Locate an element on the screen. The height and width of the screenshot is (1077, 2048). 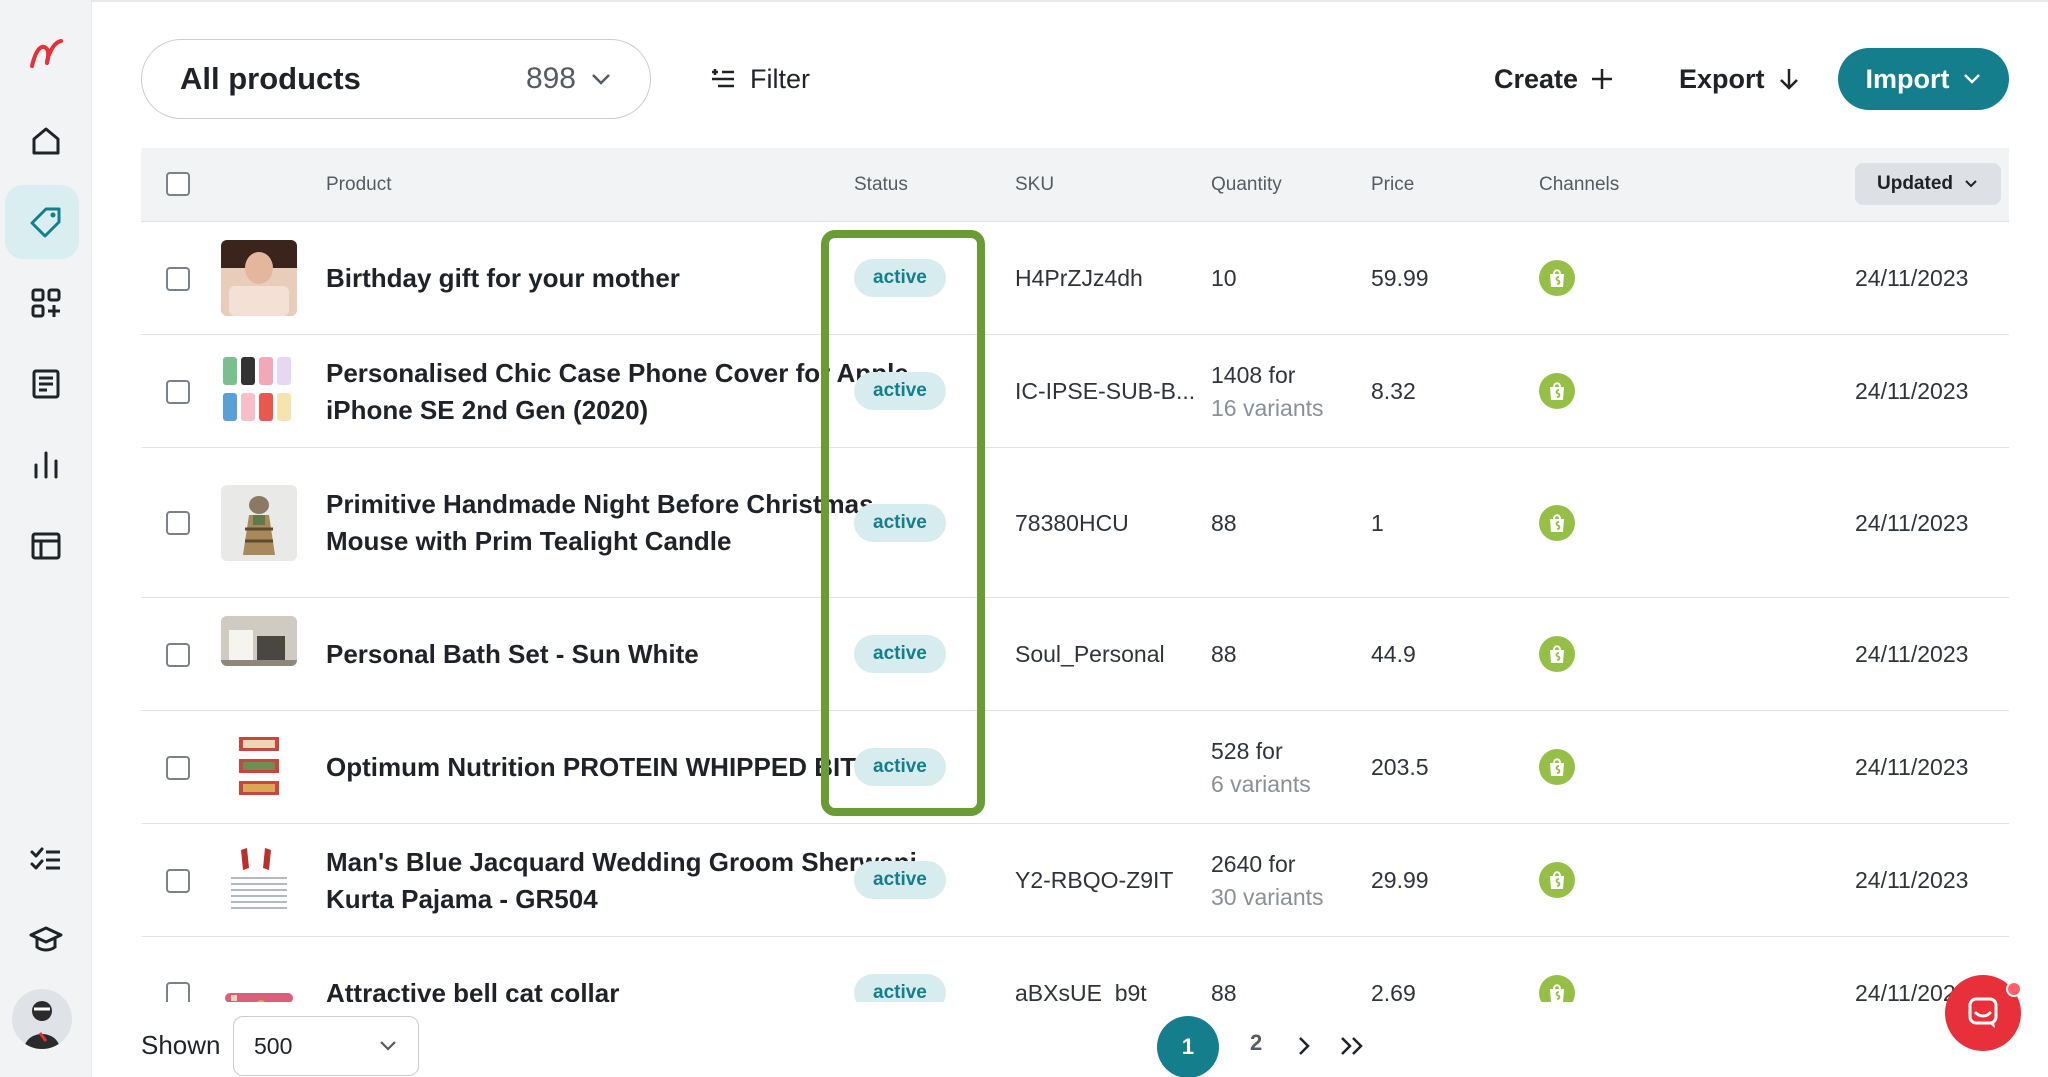
sidebar is located at coordinates (46, 538).